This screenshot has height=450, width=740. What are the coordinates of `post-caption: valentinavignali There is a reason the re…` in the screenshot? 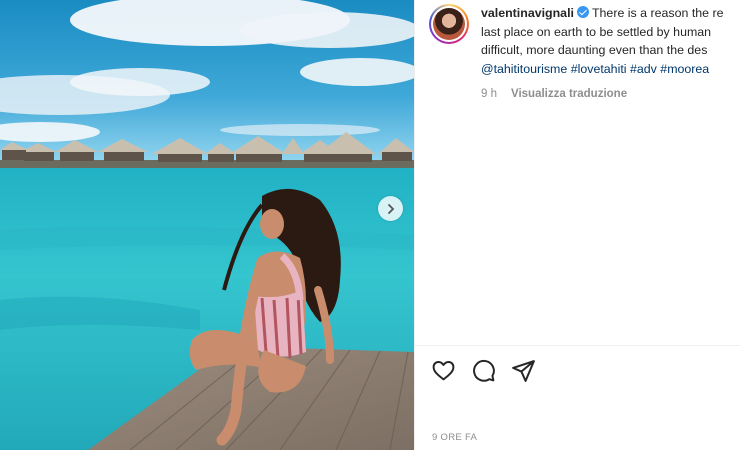 It's located at (610, 41).